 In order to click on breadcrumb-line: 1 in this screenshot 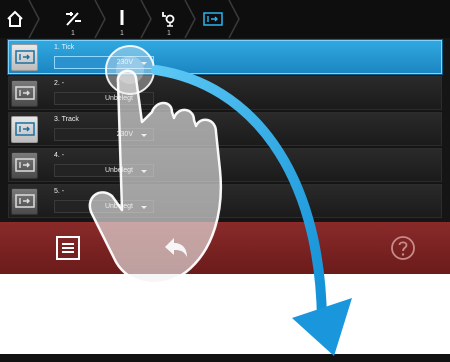, I will do `click(122, 19)`.